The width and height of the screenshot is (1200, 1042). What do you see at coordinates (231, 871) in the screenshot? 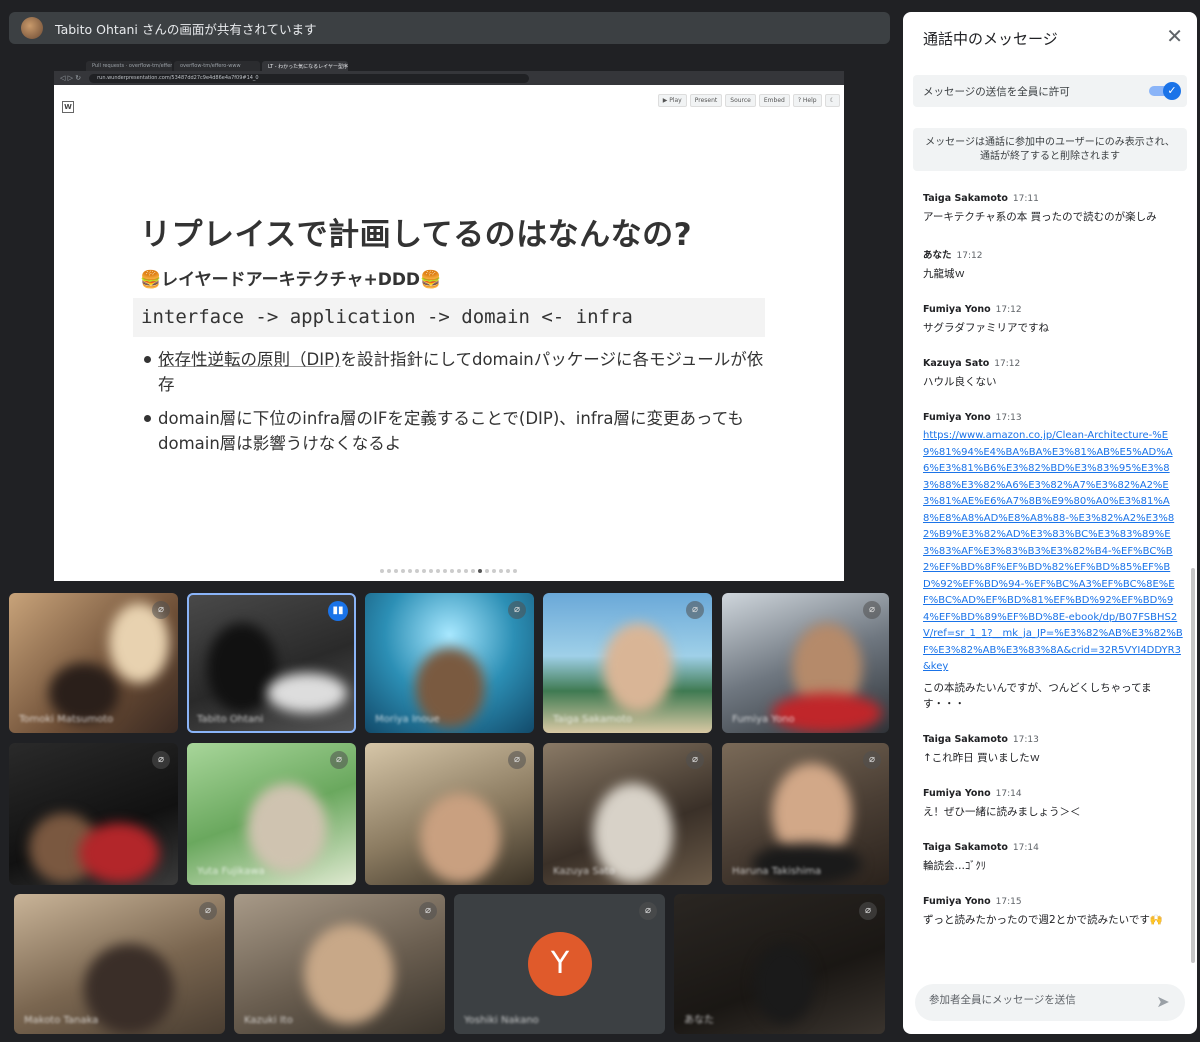
I see `participant-name: Yuta Fujikawa` at bounding box center [231, 871].